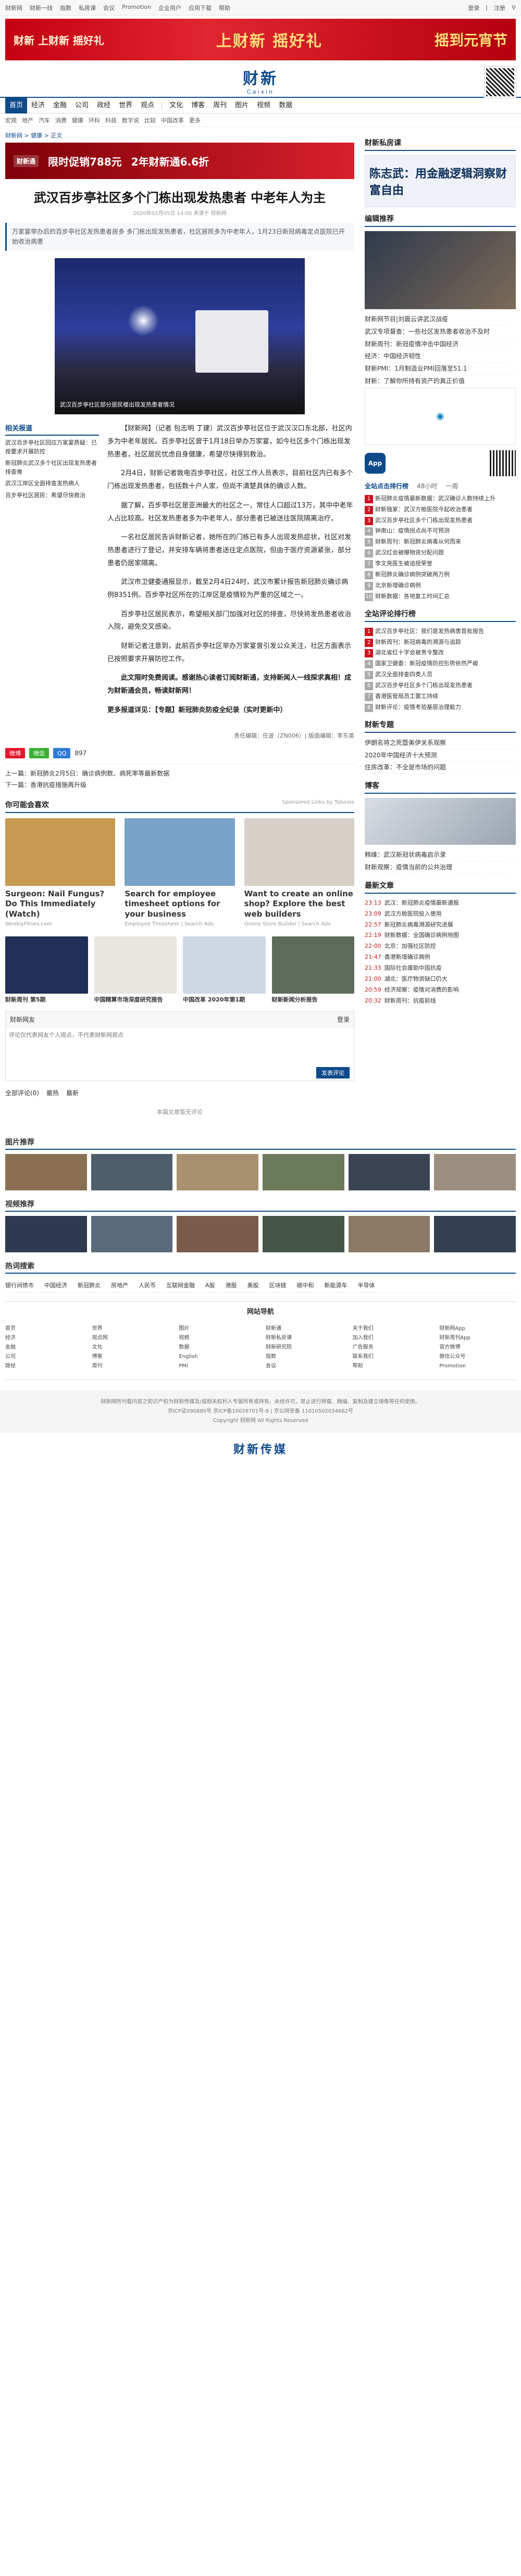 The image size is (521, 2576). Describe the element at coordinates (176, 105) in the screenshot. I see `nav-item: 文化` at that location.